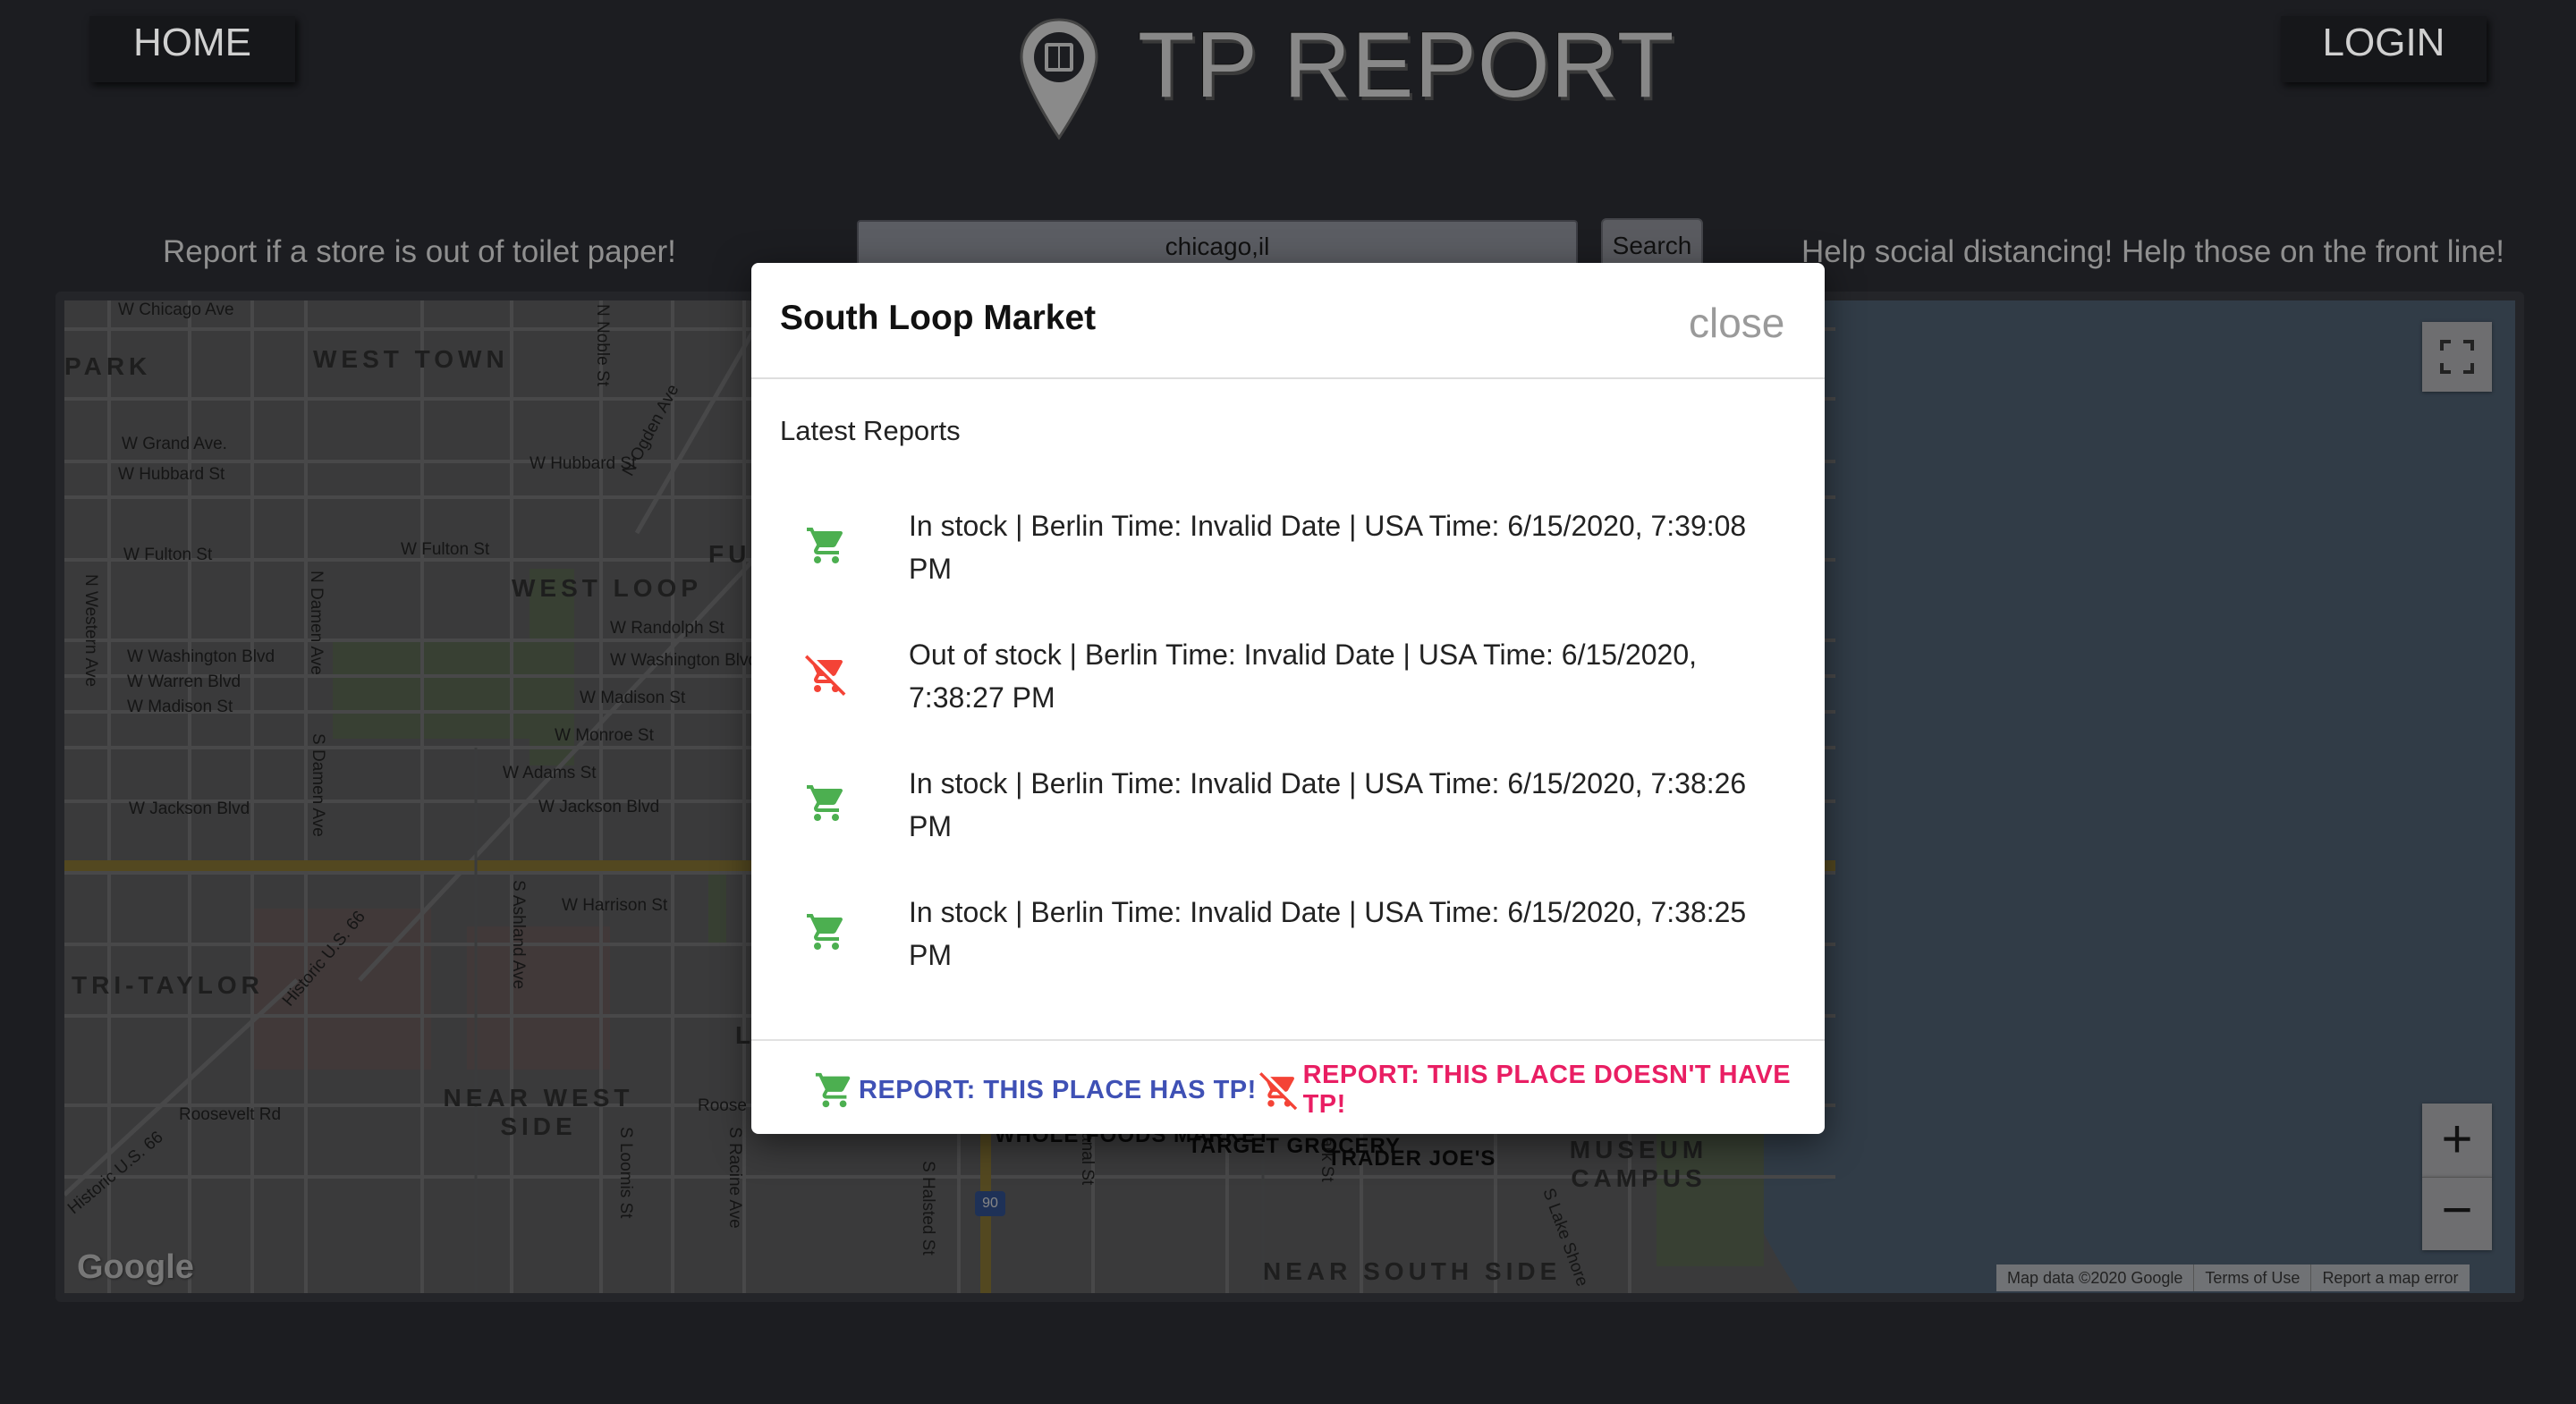 The image size is (2576, 1404). I want to click on fullscreen-button, so click(2457, 357).